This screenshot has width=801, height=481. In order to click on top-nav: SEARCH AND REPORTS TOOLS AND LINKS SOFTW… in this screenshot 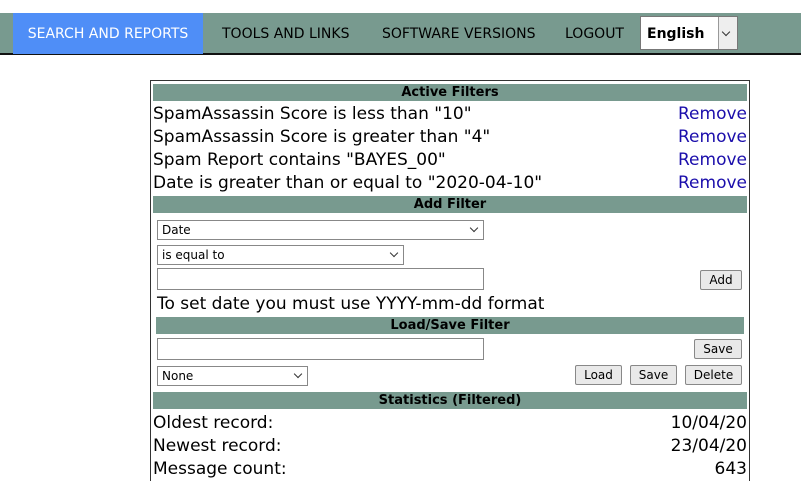, I will do `click(400, 34)`.